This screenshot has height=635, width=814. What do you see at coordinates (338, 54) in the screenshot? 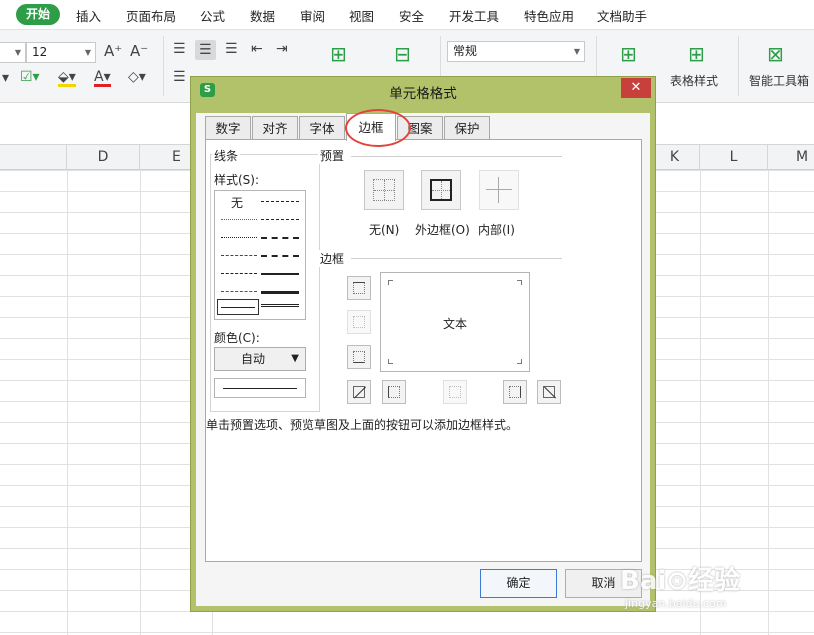
I see `merge-center-icon: ⊞` at bounding box center [338, 54].